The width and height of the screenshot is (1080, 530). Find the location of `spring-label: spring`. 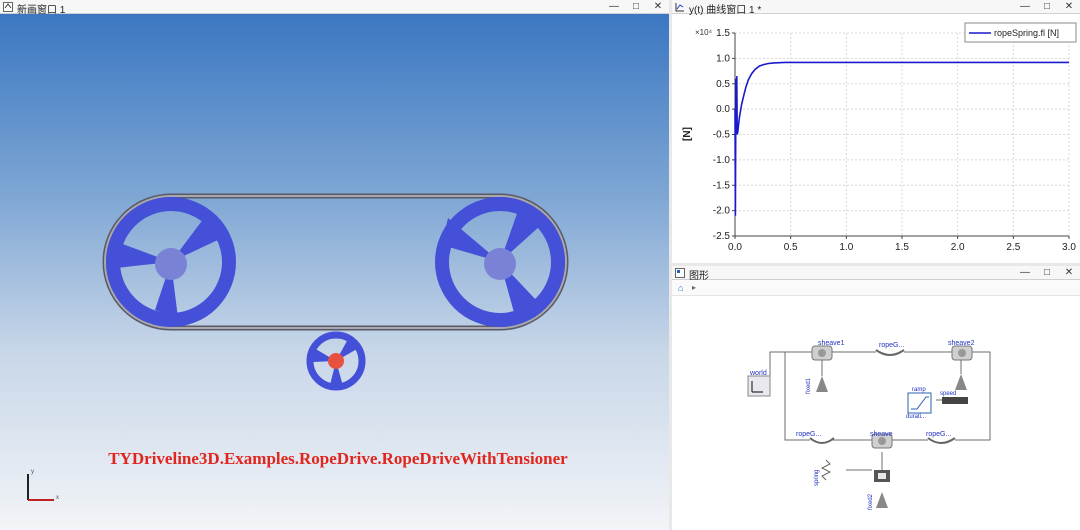

spring-label: spring is located at coordinates (817, 478).